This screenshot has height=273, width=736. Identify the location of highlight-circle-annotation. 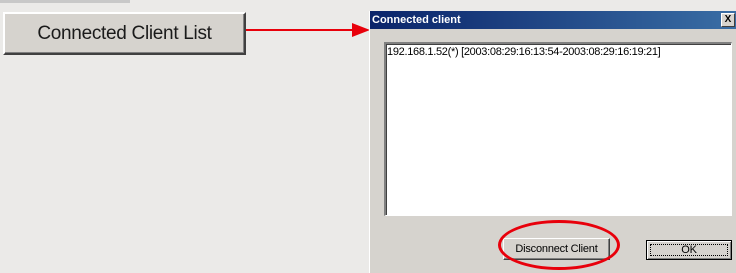
(559, 245).